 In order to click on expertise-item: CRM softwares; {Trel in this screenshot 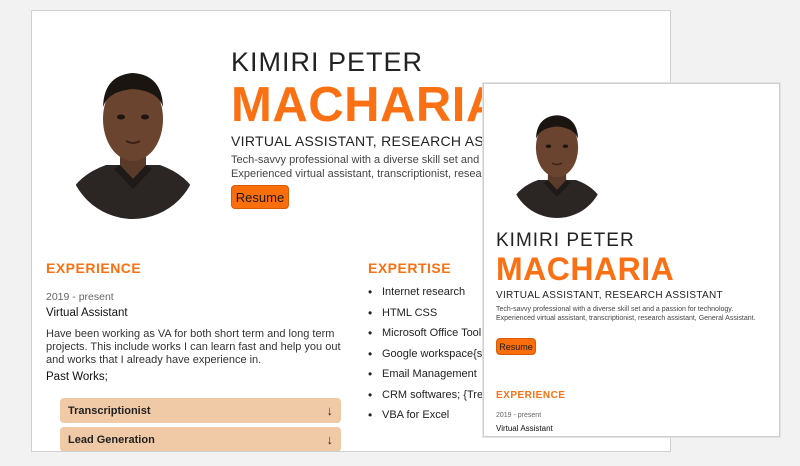, I will do `click(428, 399)`.